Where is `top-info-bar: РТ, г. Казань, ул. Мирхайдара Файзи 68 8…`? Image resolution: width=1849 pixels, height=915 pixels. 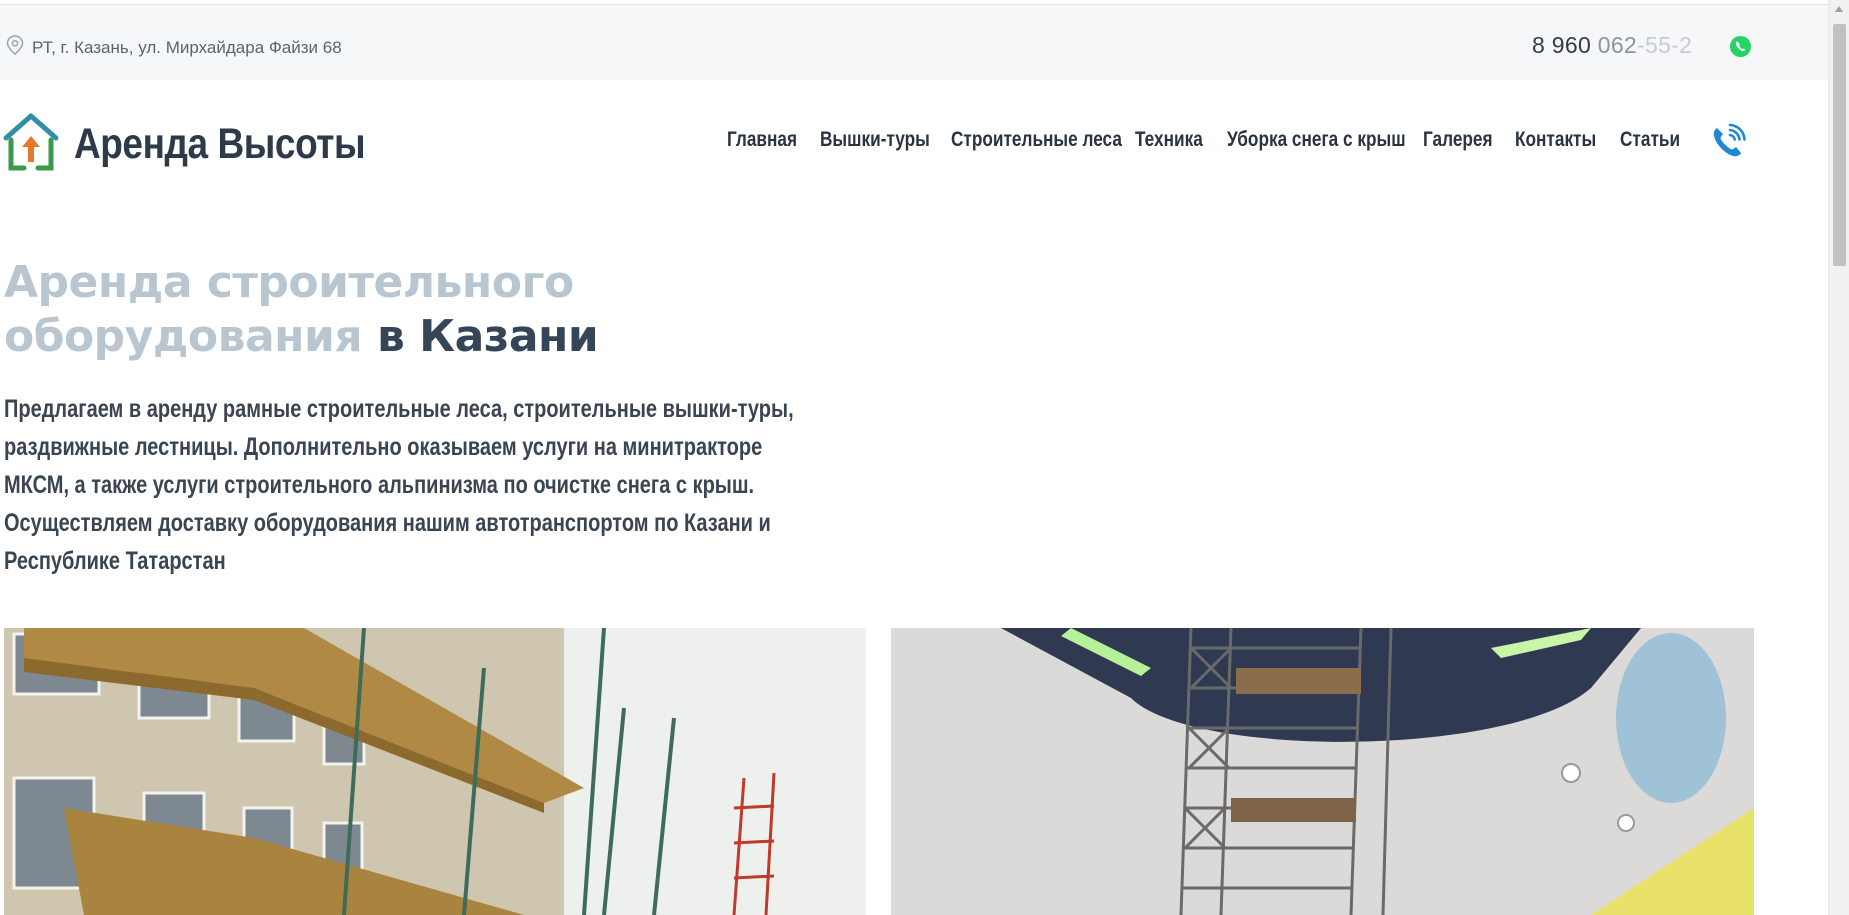 top-info-bar: РТ, г. Казань, ул. Мирхайдара Файзи 68 8… is located at coordinates (914, 42).